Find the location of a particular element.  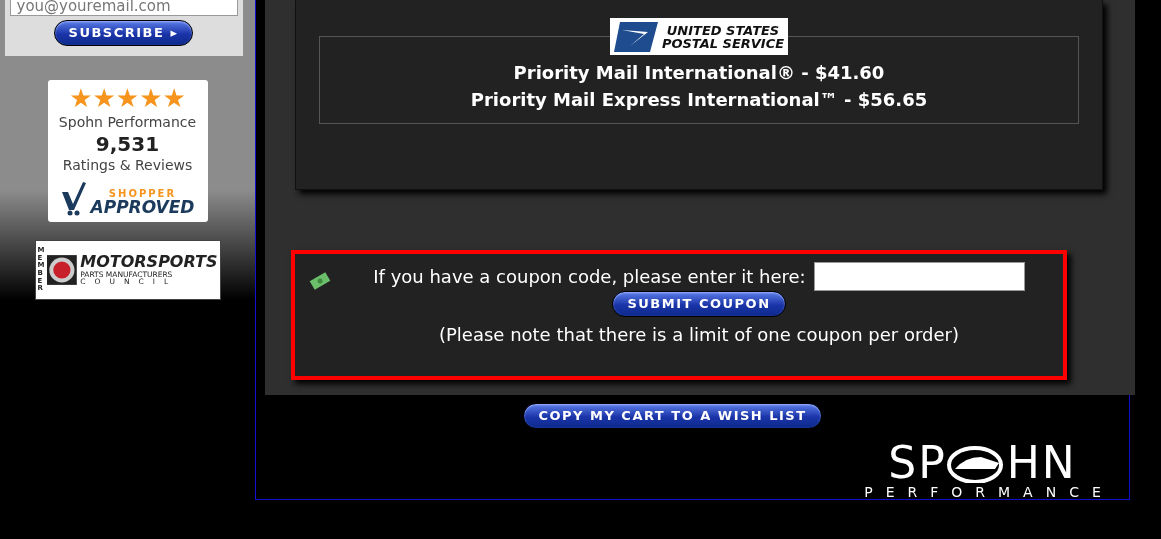

coupon-field is located at coordinates (919, 276).